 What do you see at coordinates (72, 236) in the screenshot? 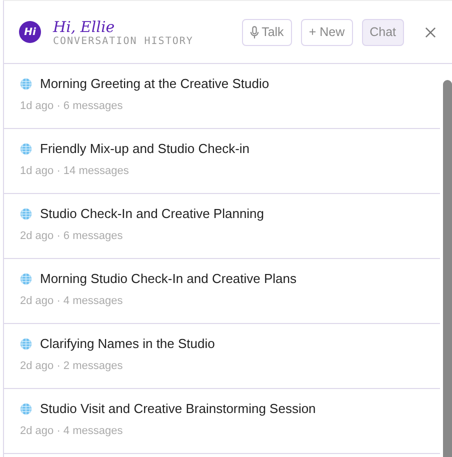
I see `conversation-meta: 2d ago · 6 messages` at bounding box center [72, 236].